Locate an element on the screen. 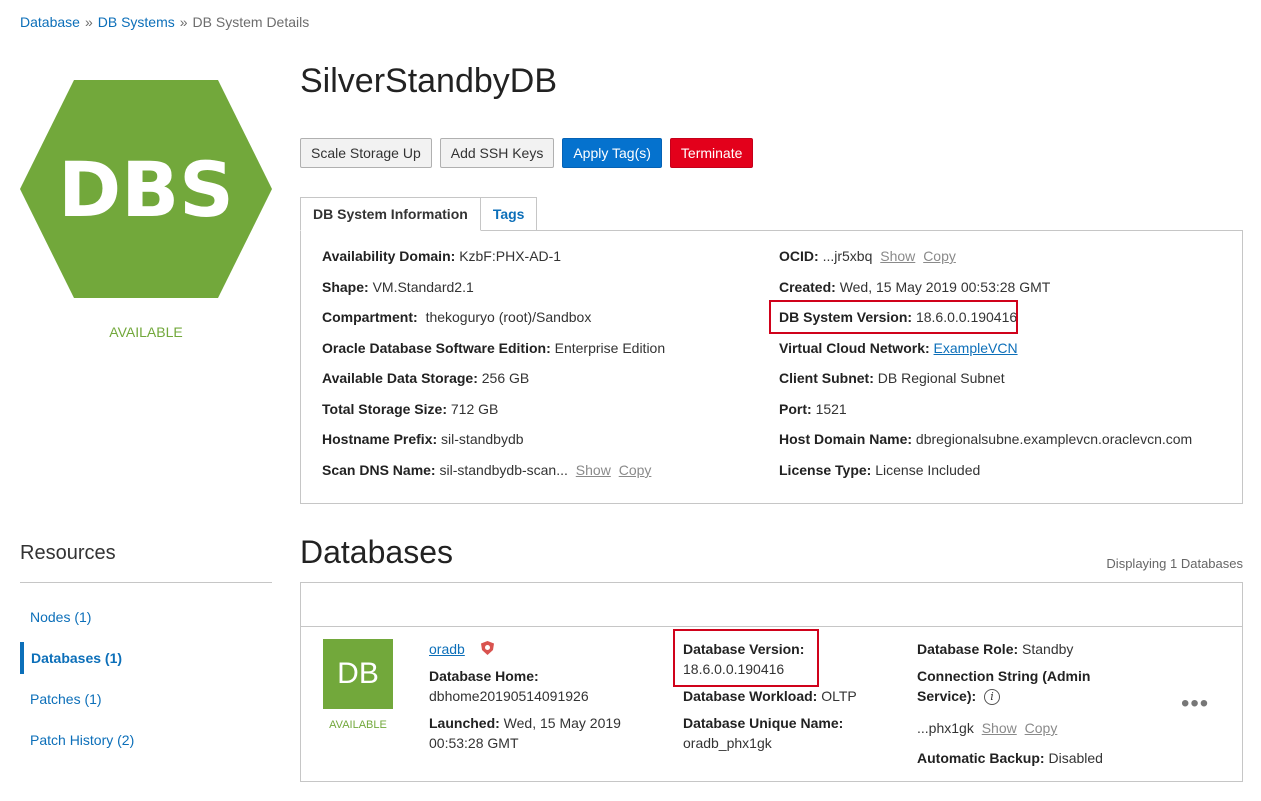  breadcrumb-database-link: Database is located at coordinates (50, 22).